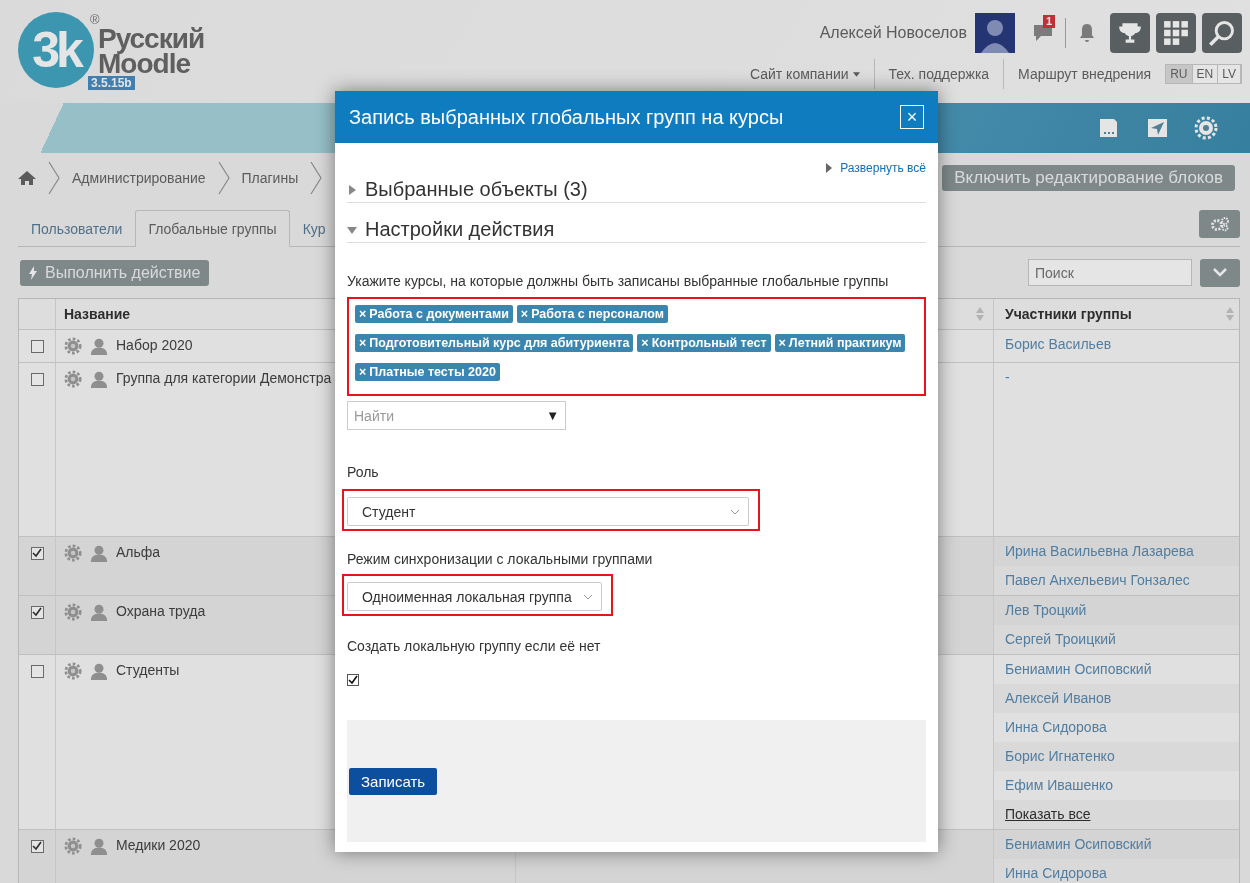  I want to click on nav-link: Тех. поддержка, so click(939, 74).